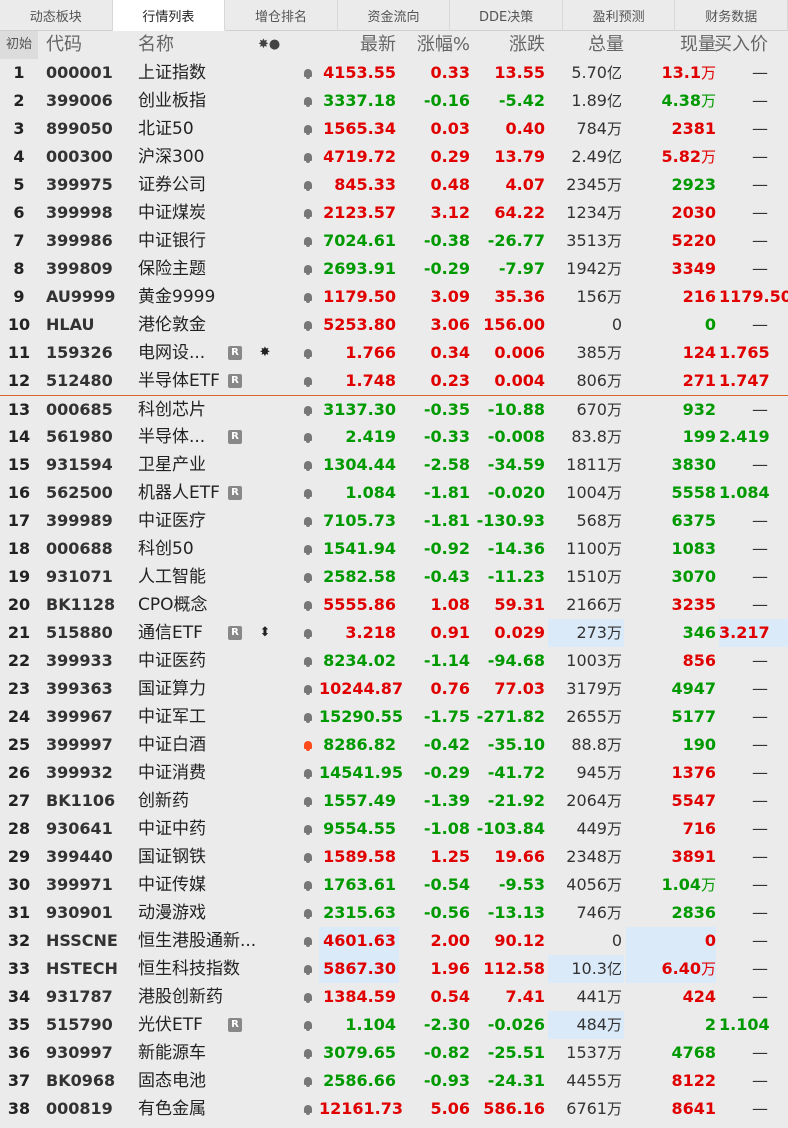  What do you see at coordinates (394, 409) in the screenshot?
I see `table-row: 13 000685 科创芯片 3137.30 -0.35 -10.88 670万 932 —` at bounding box center [394, 409].